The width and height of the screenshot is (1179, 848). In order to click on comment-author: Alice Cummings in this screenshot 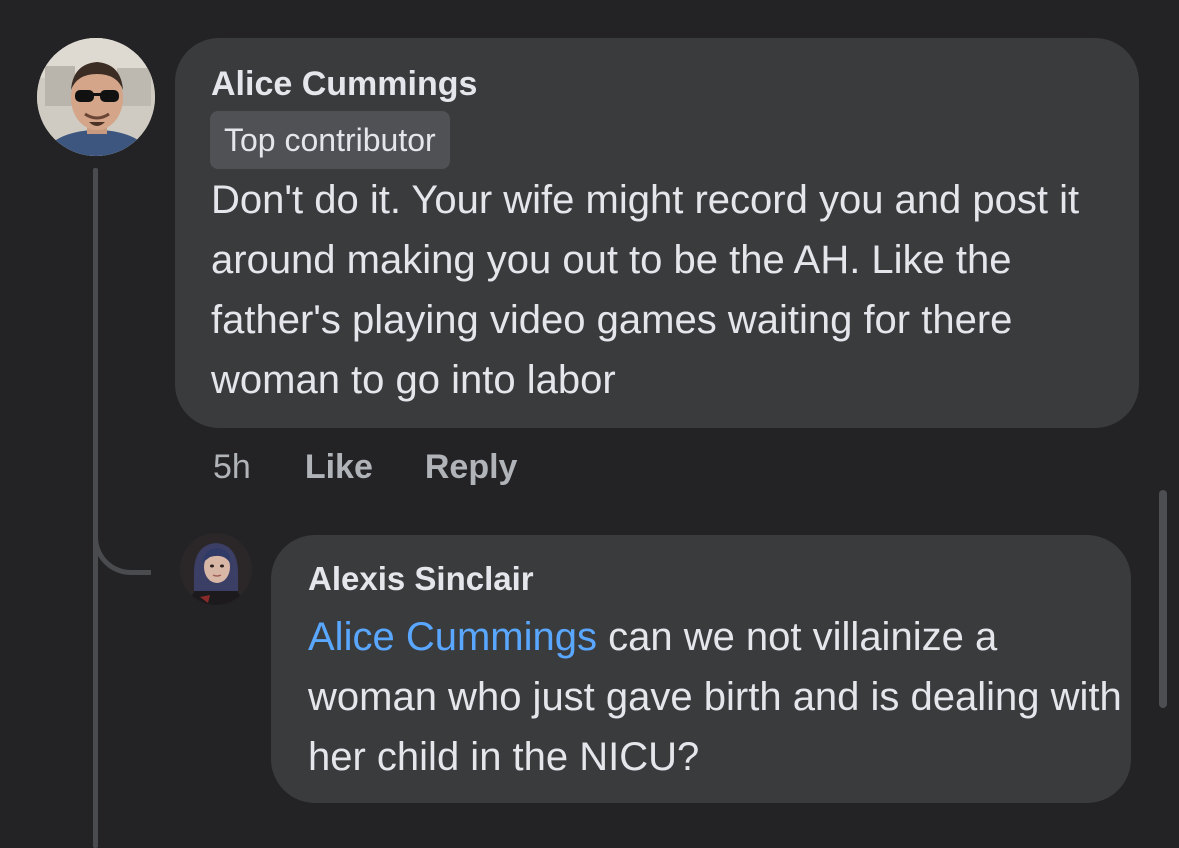, I will do `click(344, 84)`.